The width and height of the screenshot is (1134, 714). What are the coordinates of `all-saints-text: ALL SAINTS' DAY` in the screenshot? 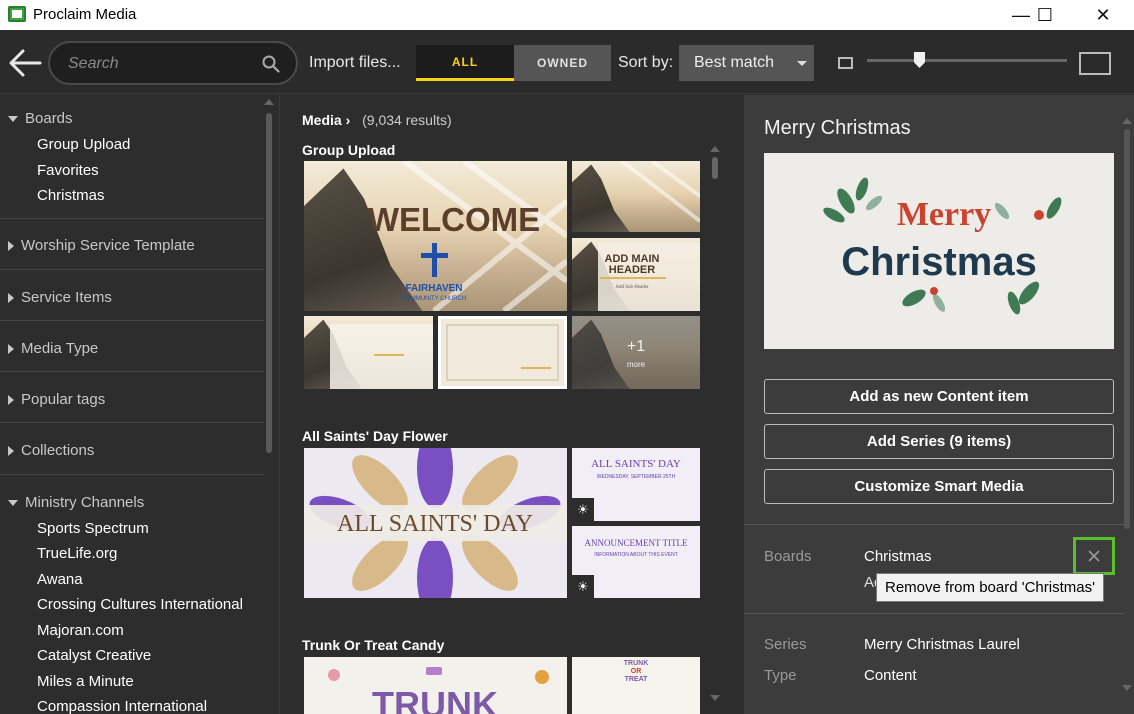 It's located at (435, 524).